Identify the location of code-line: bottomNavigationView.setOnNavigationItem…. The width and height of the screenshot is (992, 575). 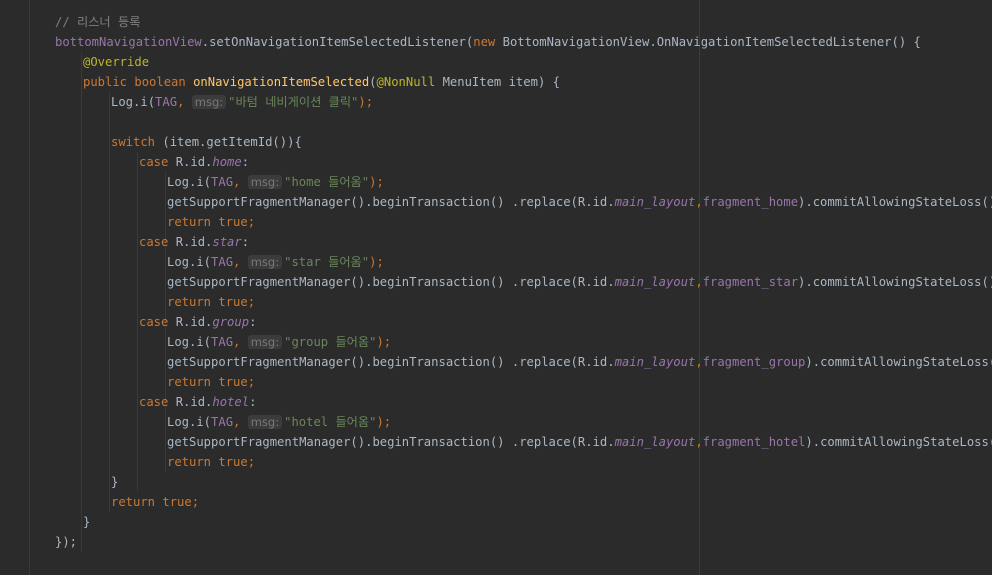
(488, 42).